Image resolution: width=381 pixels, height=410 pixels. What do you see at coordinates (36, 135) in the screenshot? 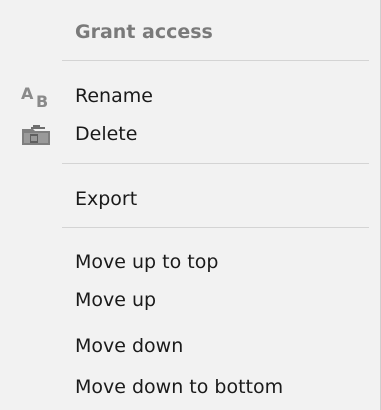
I see `delete-icon` at bounding box center [36, 135].